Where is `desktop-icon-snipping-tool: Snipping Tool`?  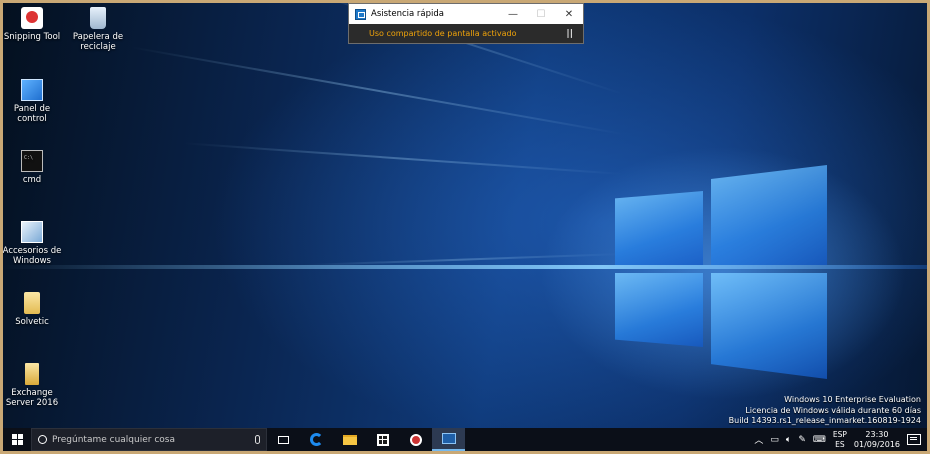 desktop-icon-snipping-tool: Snipping Tool is located at coordinates (33, 24).